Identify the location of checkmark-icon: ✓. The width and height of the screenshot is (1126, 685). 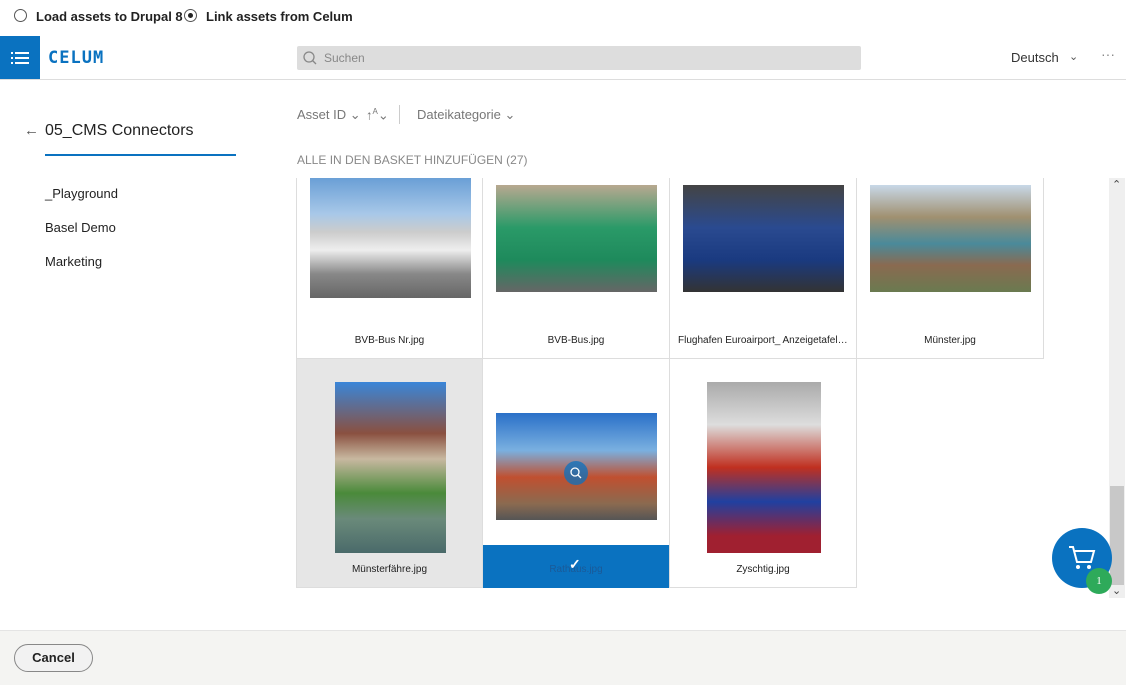
(575, 564).